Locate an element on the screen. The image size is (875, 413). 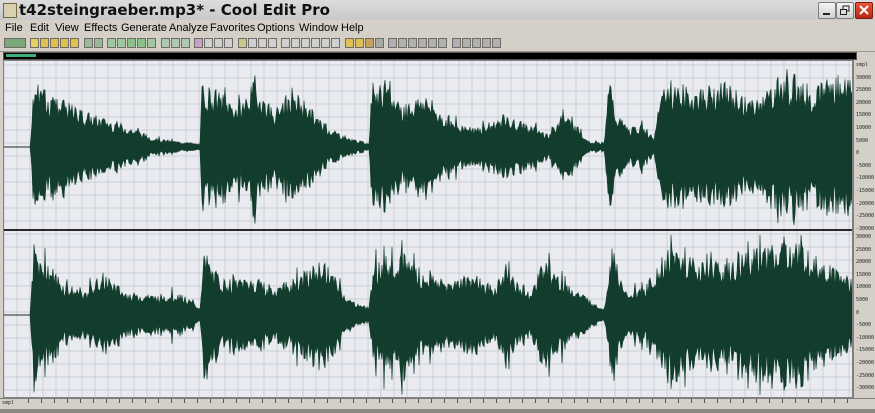
copy-icon is located at coordinates (121, 43).